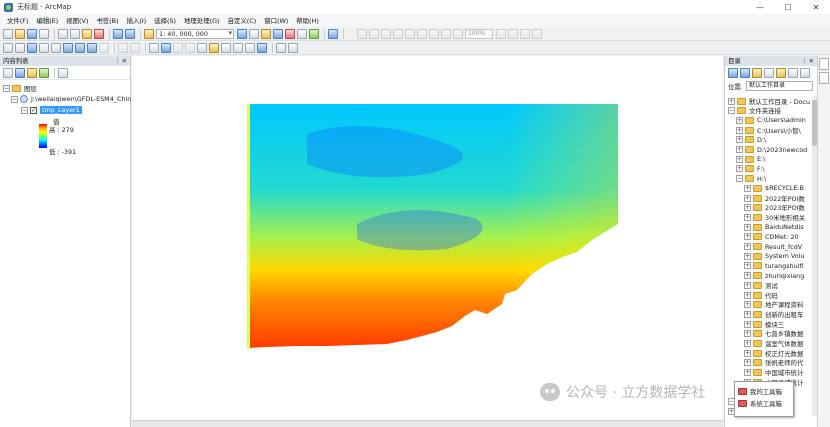  I want to click on undo-icon, so click(118, 33).